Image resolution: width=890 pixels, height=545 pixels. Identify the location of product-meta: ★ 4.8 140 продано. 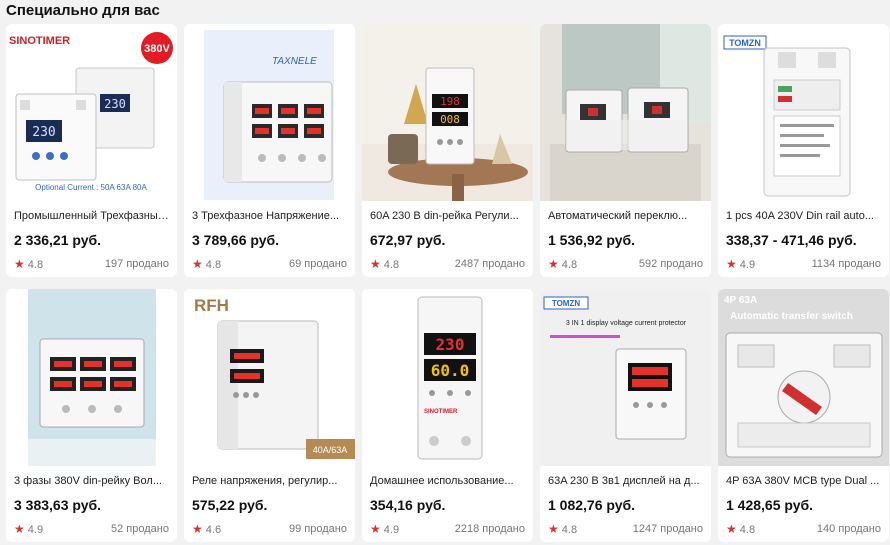
(803, 529).